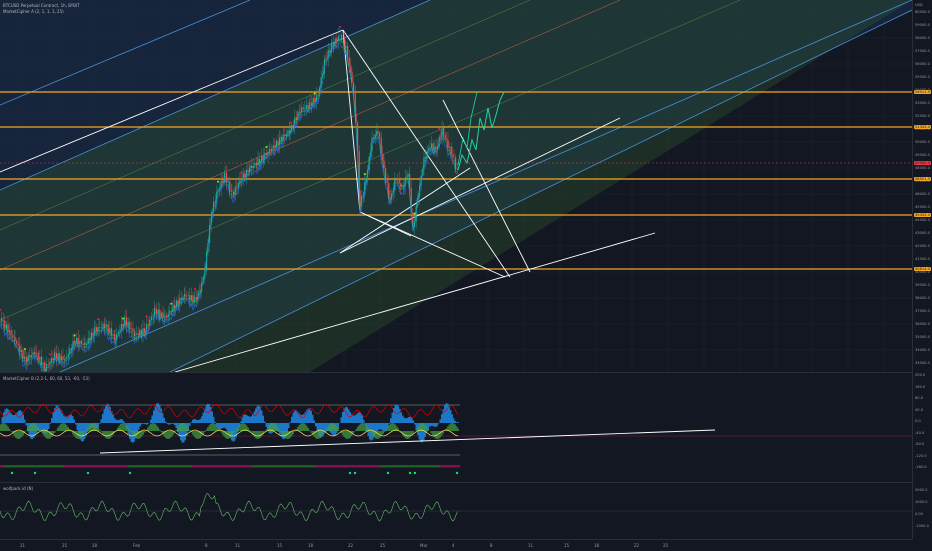  I want to click on time-axis: 212528Feb81115182225Mar481115182225, so click(456, 545).